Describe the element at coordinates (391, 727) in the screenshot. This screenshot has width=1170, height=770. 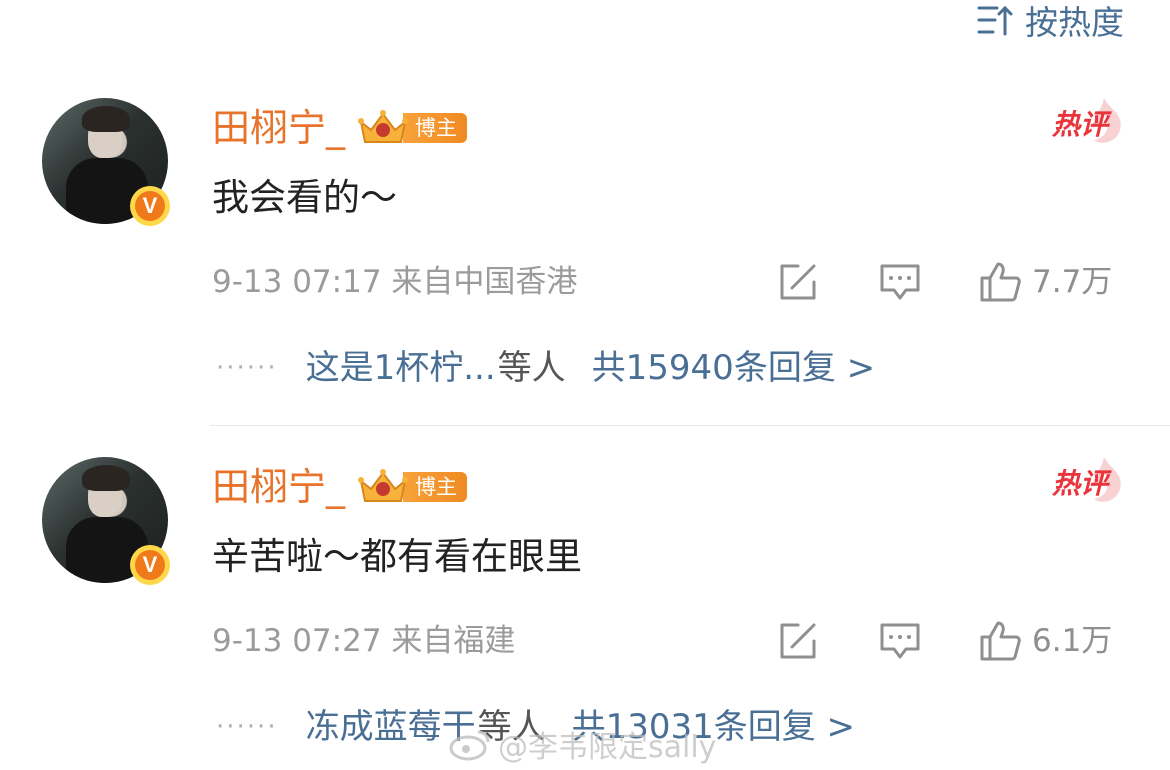
I see `reply-users: 冻成蓝莓干` at that location.